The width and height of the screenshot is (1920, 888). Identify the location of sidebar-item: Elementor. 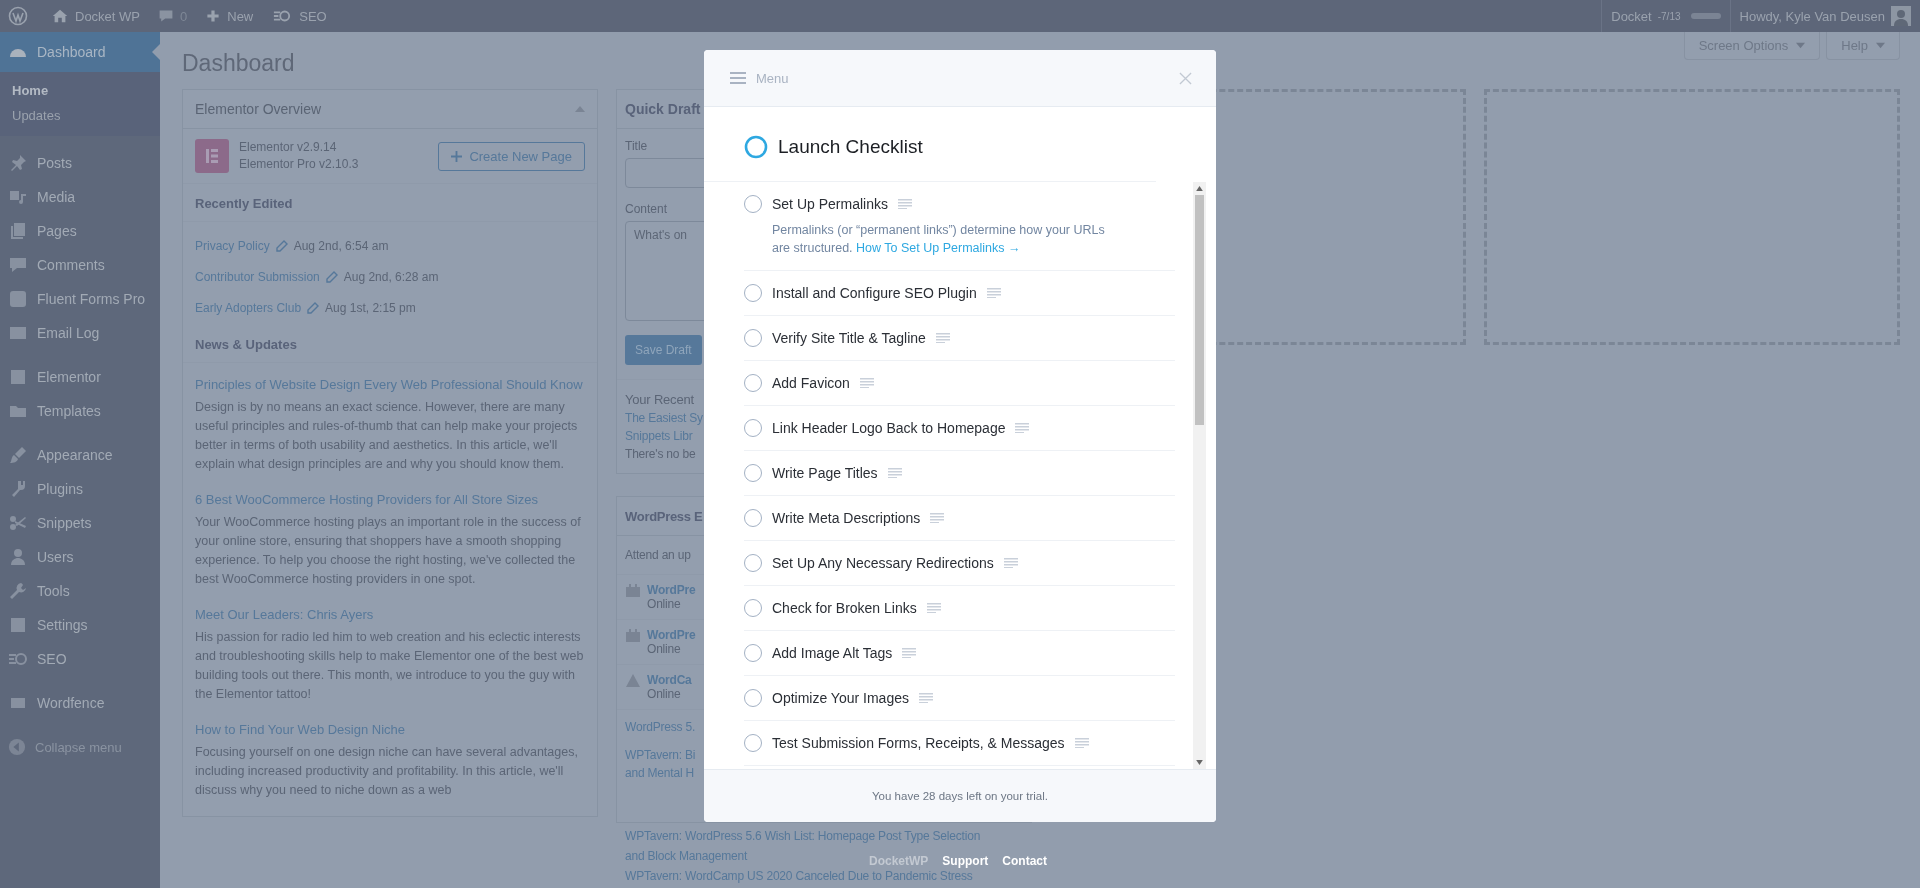
(80, 377).